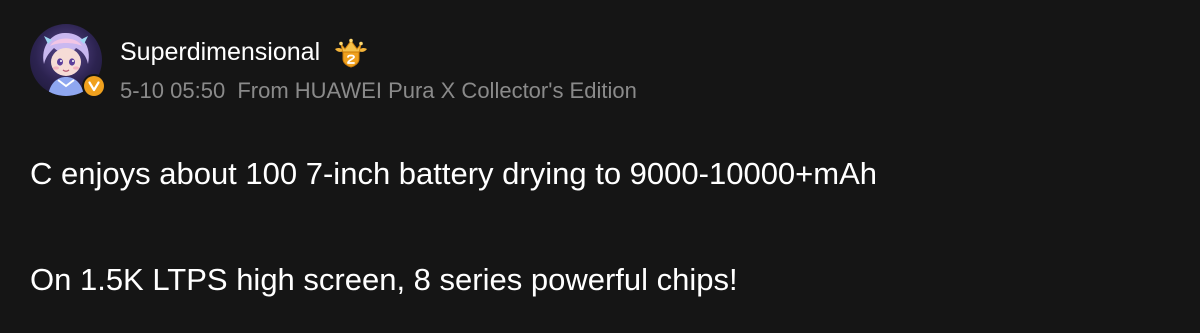  What do you see at coordinates (68, 61) in the screenshot?
I see `author-avatar-container` at bounding box center [68, 61].